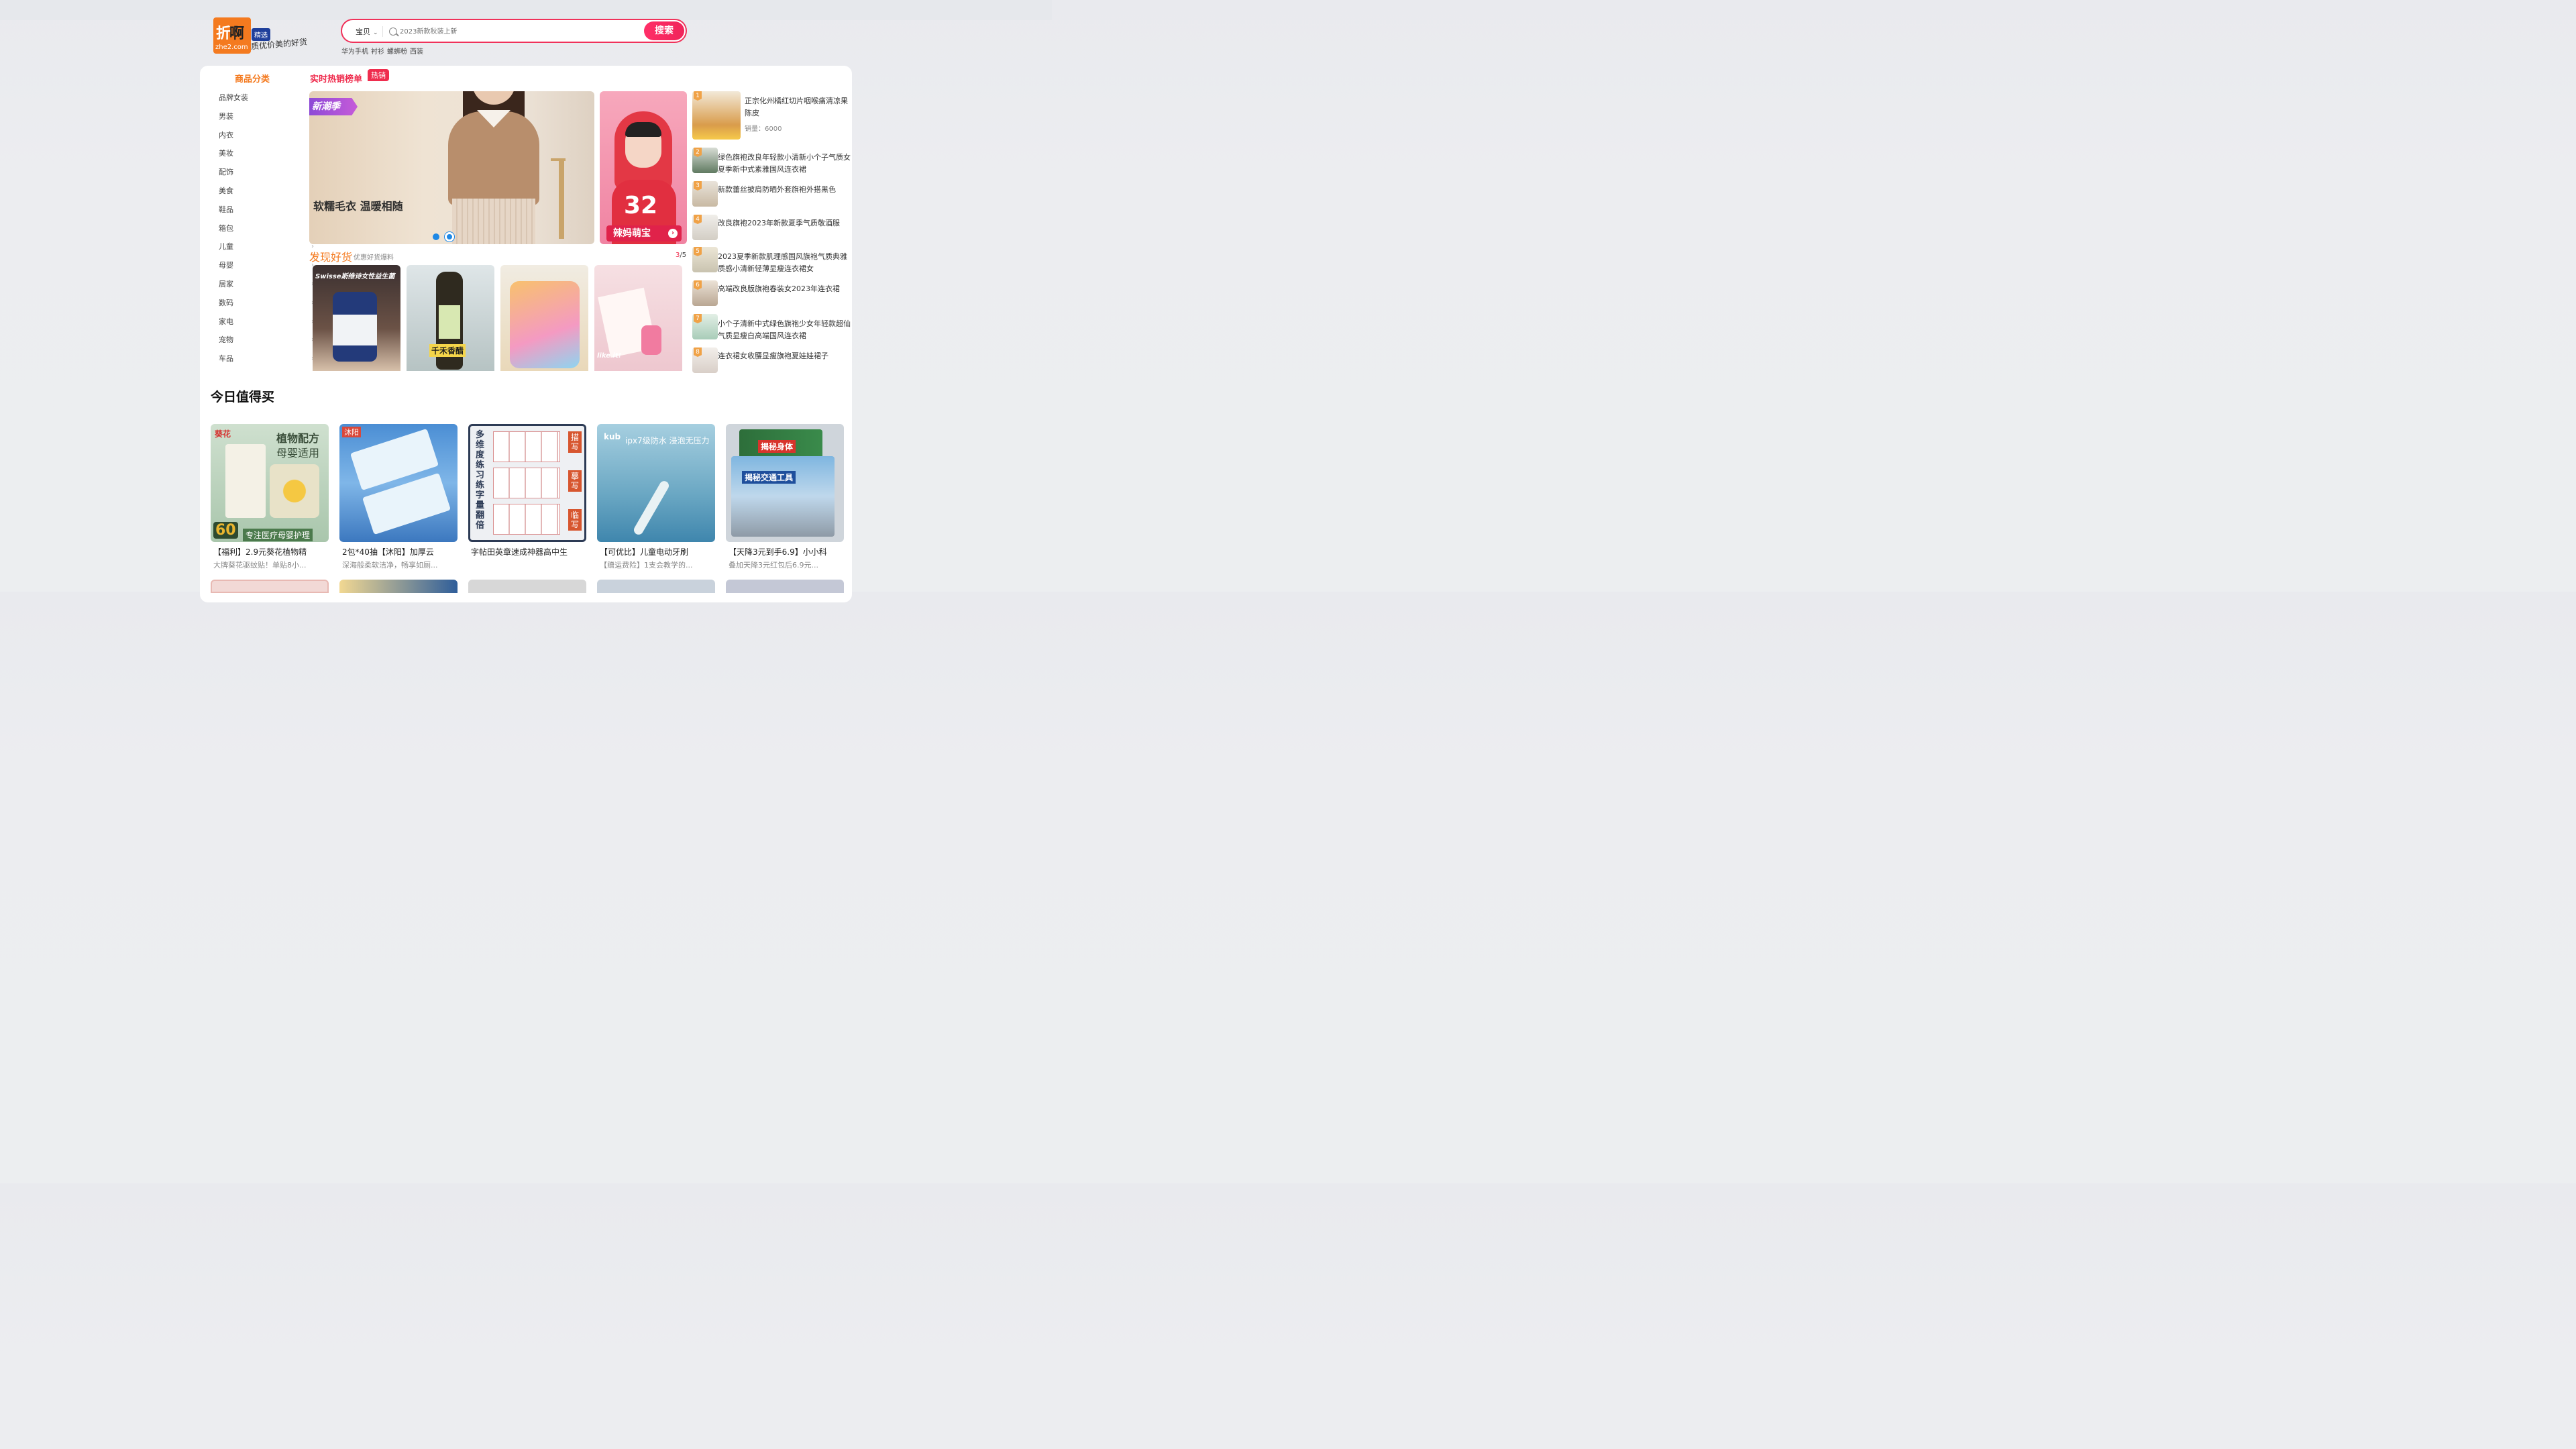  What do you see at coordinates (268, 153) in the screenshot?
I see `category-item: 美妆›` at bounding box center [268, 153].